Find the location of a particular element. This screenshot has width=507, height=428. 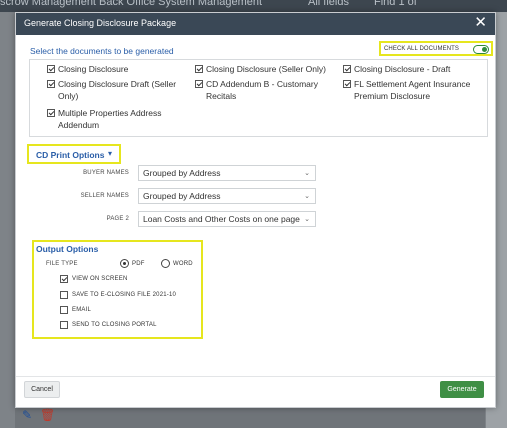

doc-label: Closing Disclosure - Draft is located at coordinates (402, 69).